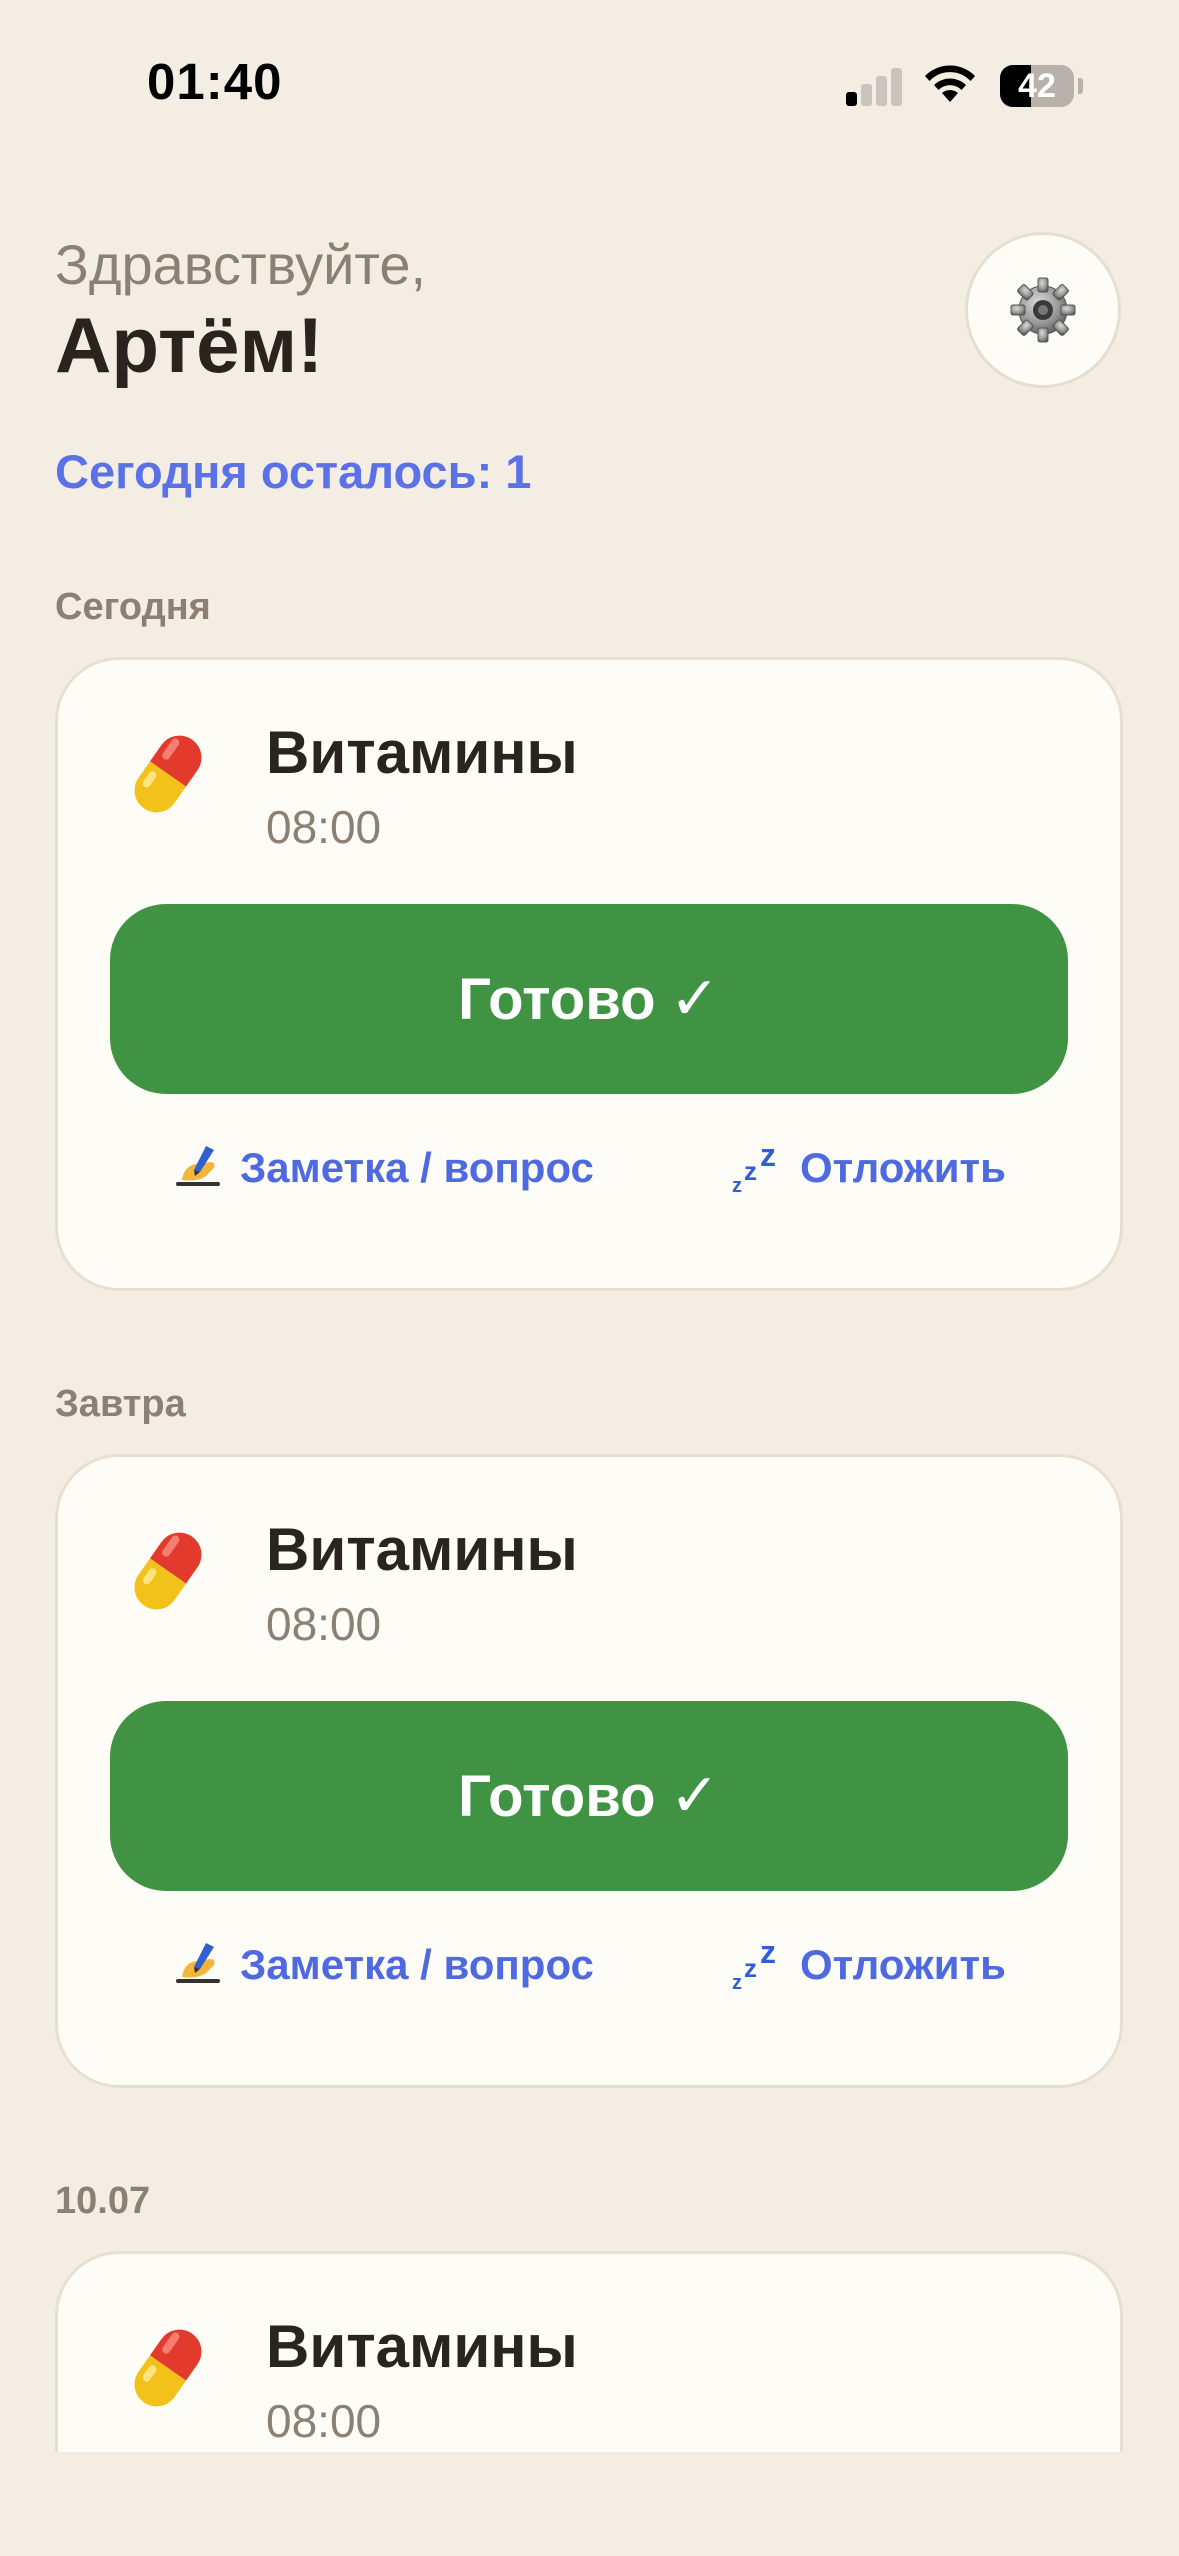  I want to click on section-label-tomorrow: Завтра, so click(120, 1404).